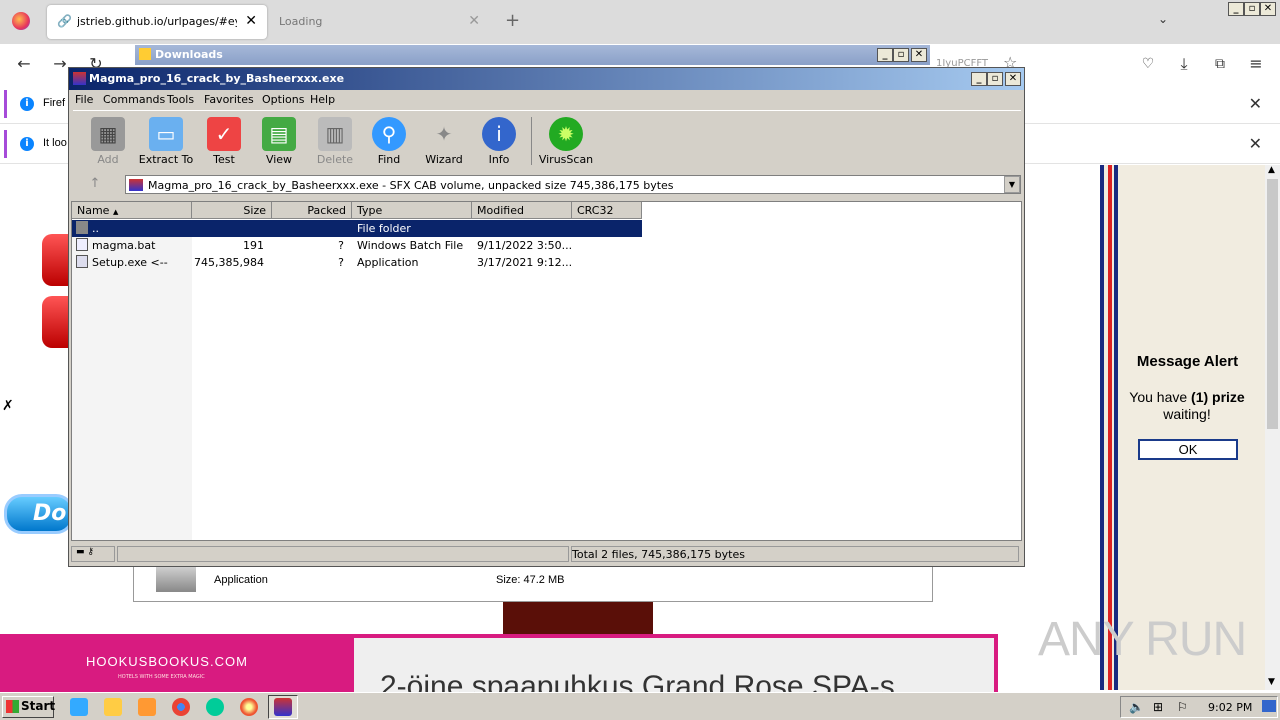  Describe the element at coordinates (1256, 64) in the screenshot. I see `menu-icon: ≡` at that location.